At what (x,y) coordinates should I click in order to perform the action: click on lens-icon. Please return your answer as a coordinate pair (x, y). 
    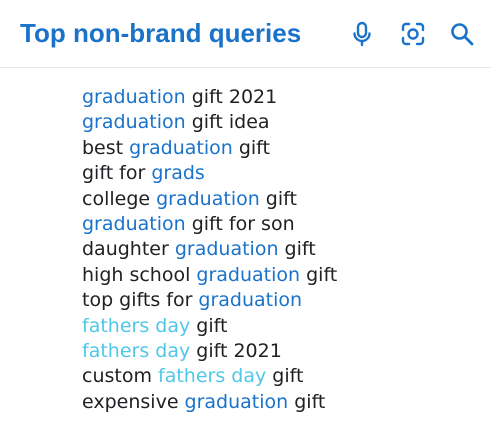
    Looking at the image, I should click on (413, 34).